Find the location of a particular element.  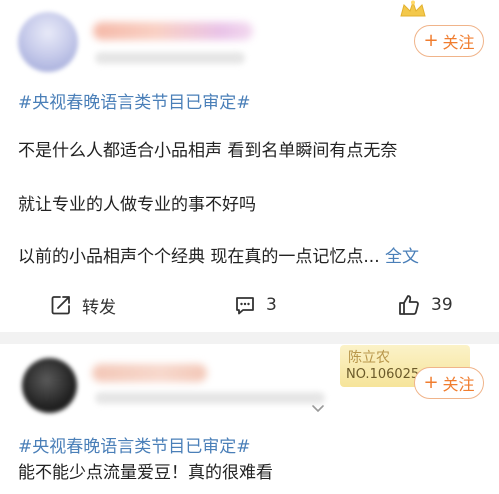

share-icon is located at coordinates (60, 305).